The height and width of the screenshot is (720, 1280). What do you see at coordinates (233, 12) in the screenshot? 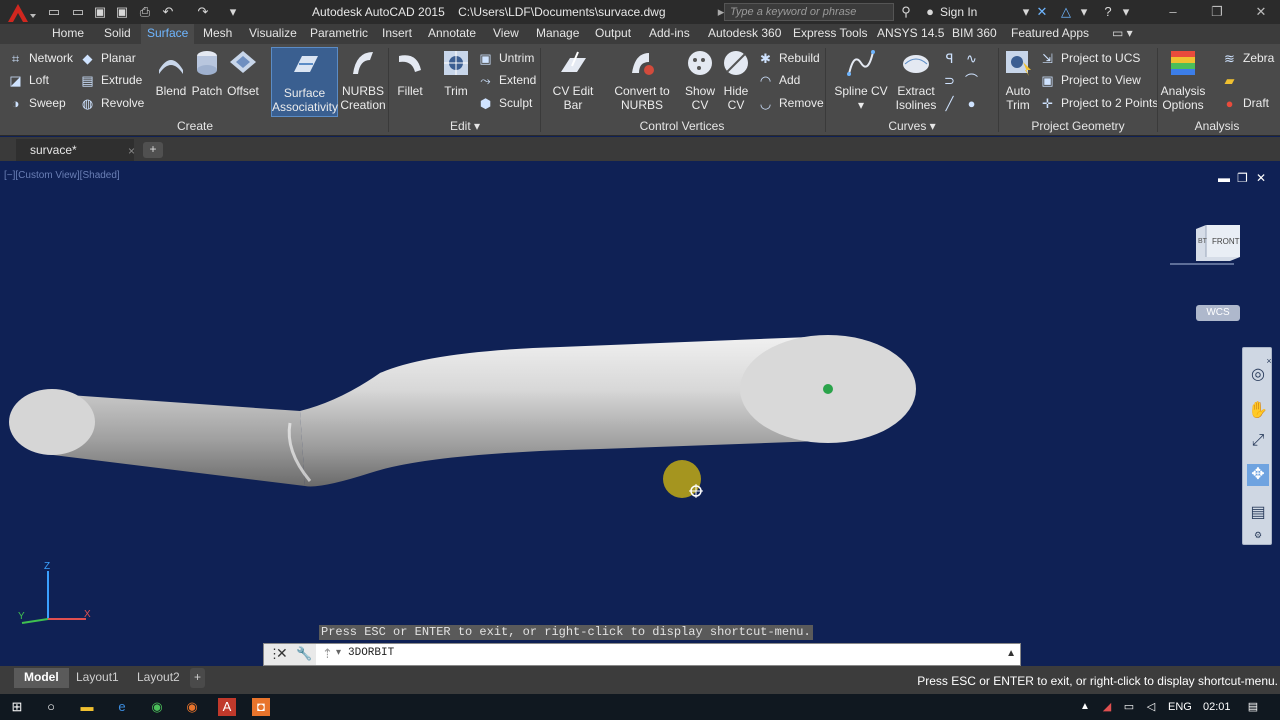
I see `qat-dropdown-icon: ▾` at bounding box center [233, 12].